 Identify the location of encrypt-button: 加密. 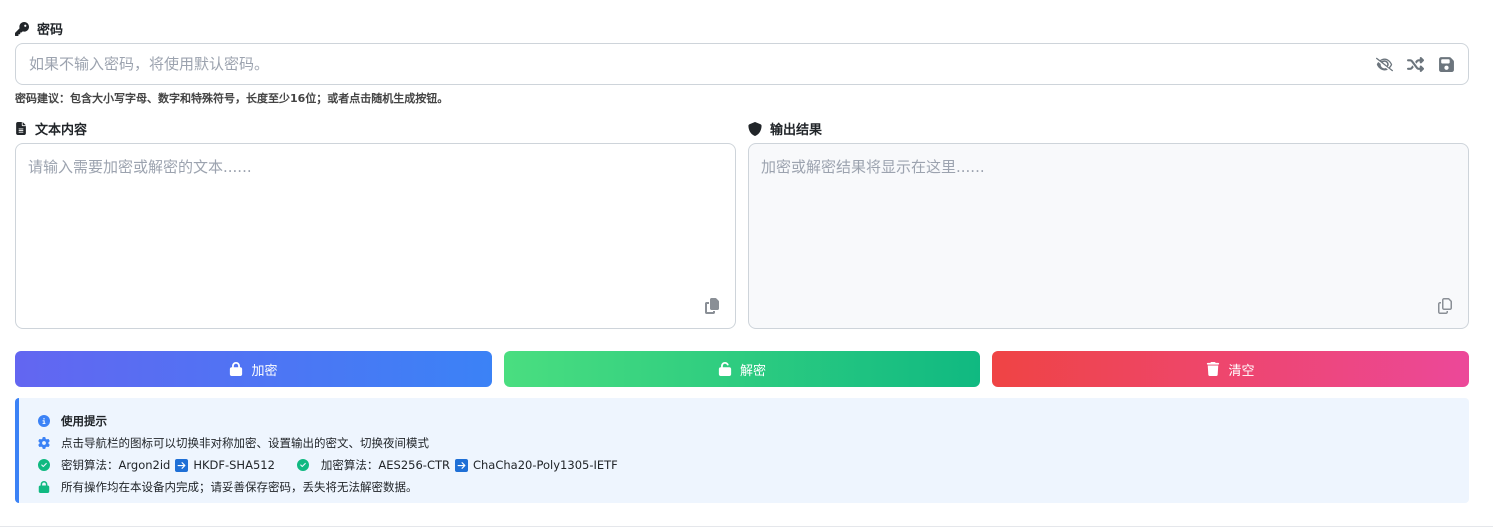
(253, 369).